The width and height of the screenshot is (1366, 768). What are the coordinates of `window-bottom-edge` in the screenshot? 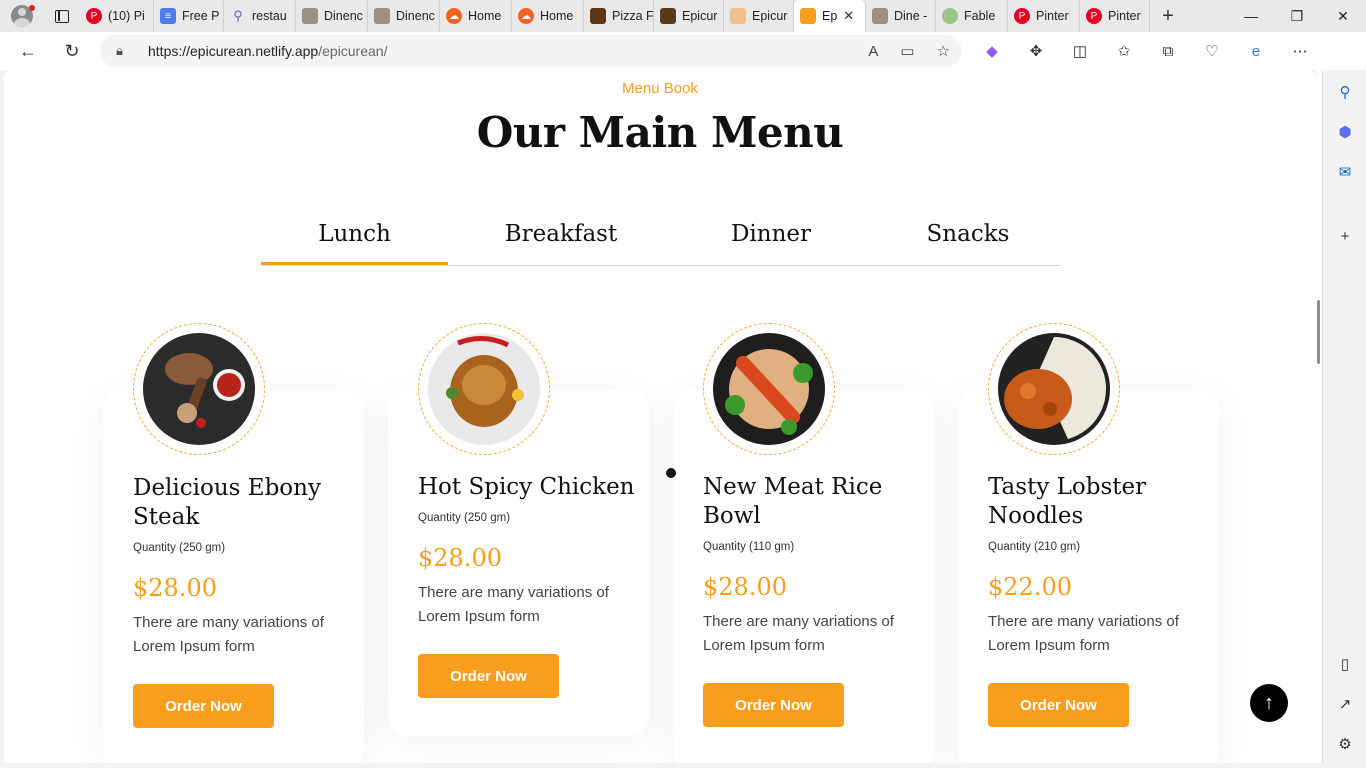 It's located at (683, 765).